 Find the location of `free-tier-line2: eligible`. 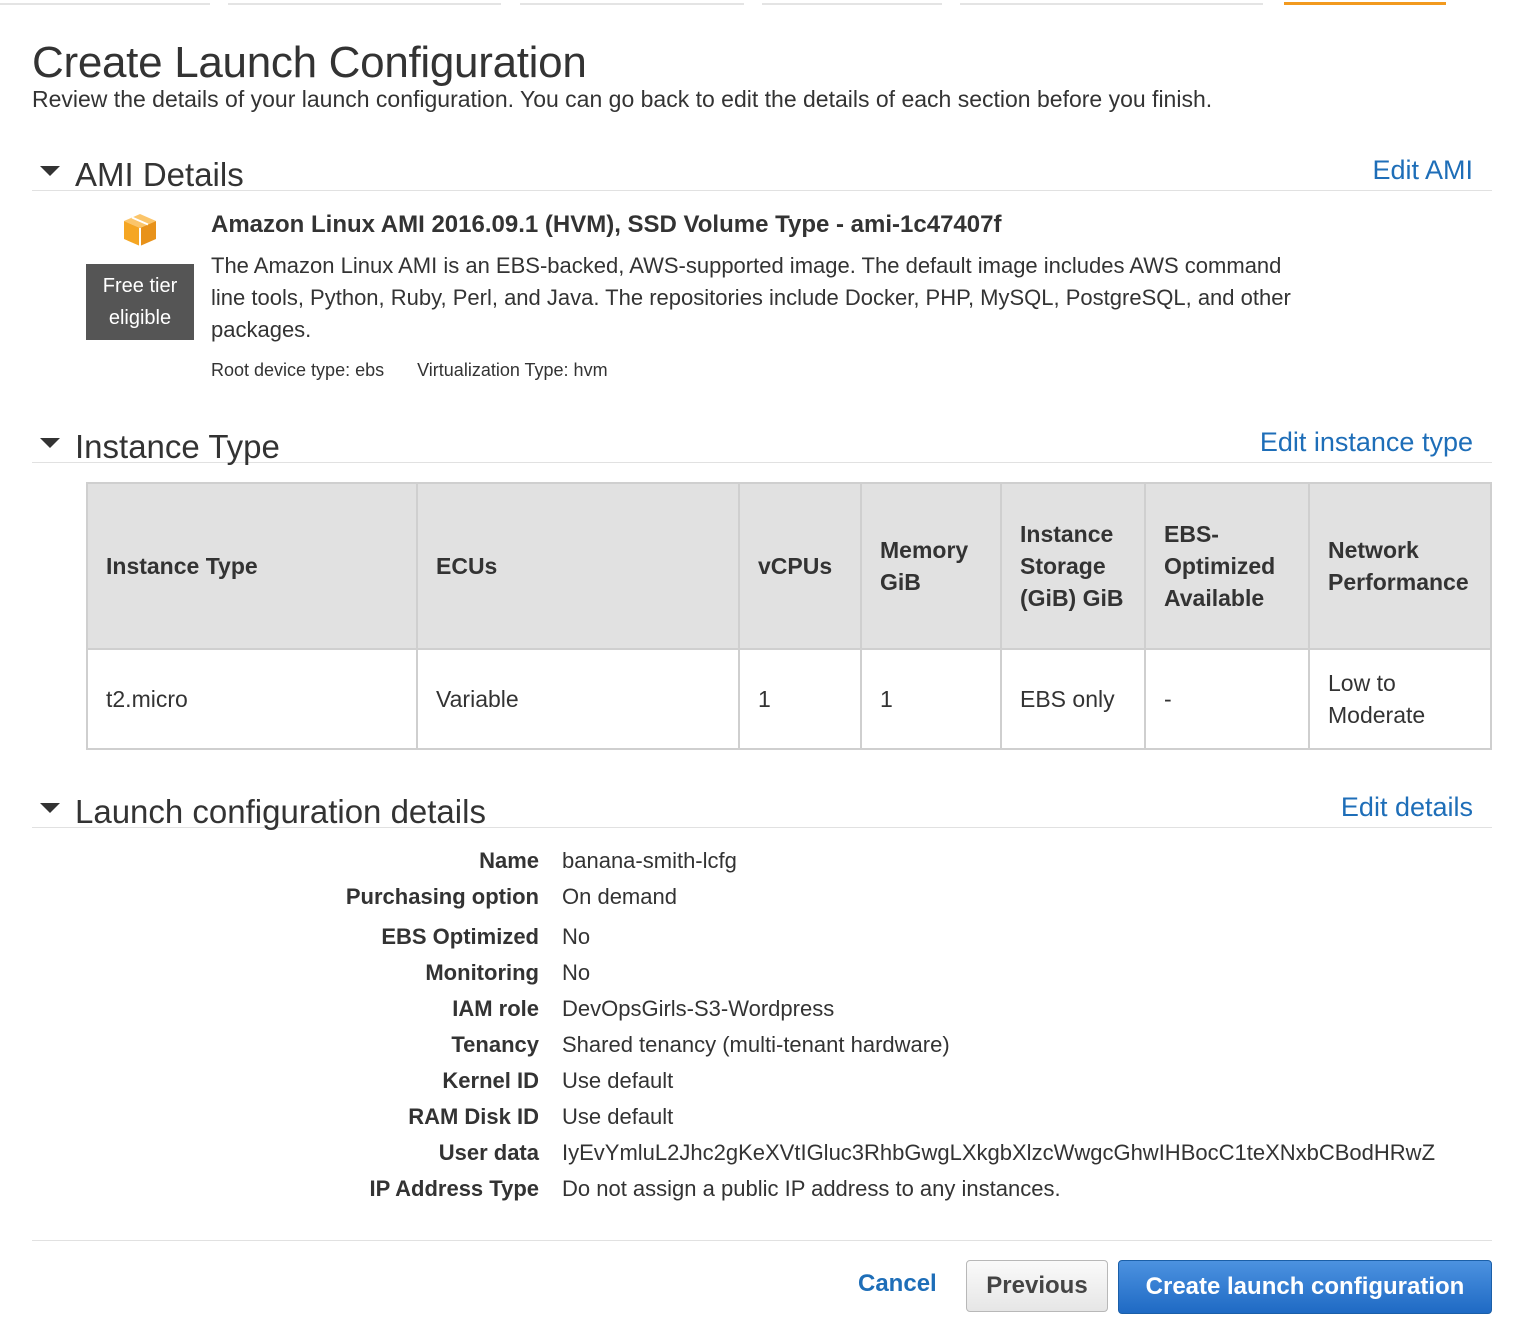

free-tier-line2: eligible is located at coordinates (140, 318).